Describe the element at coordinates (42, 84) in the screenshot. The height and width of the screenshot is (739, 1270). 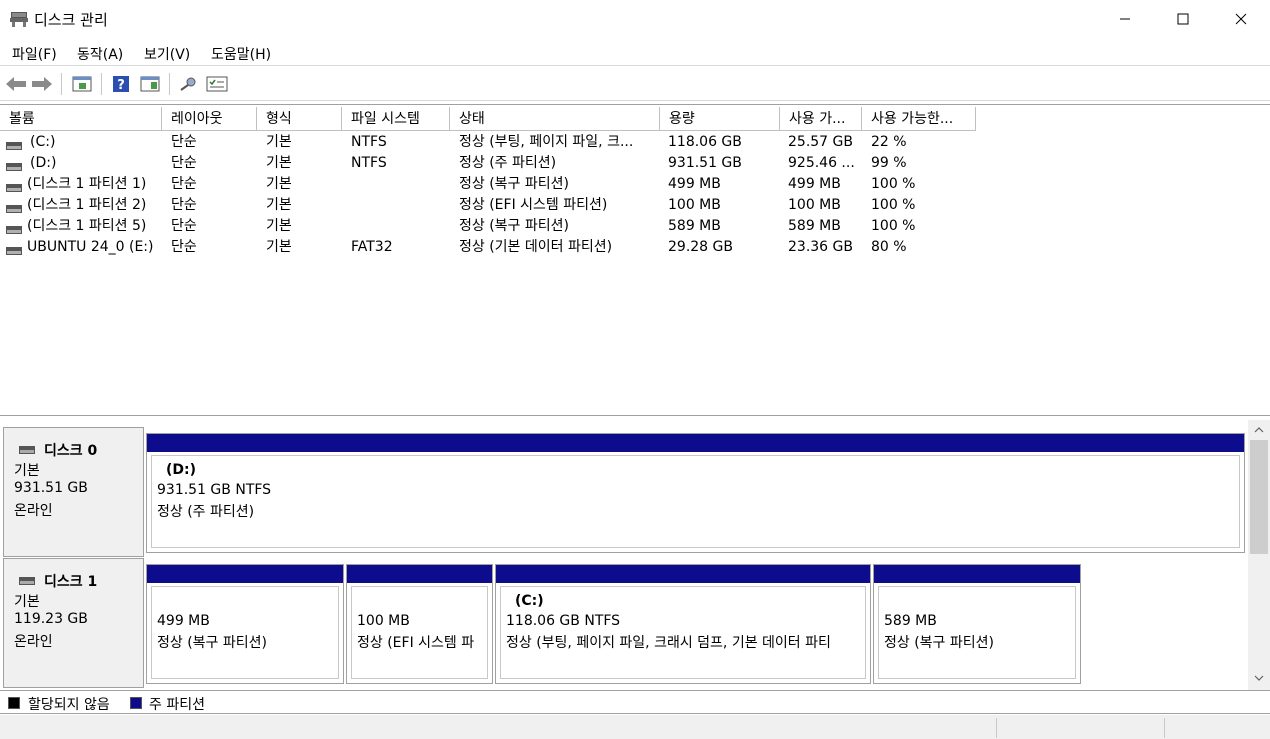
I see `forward-icon` at that location.